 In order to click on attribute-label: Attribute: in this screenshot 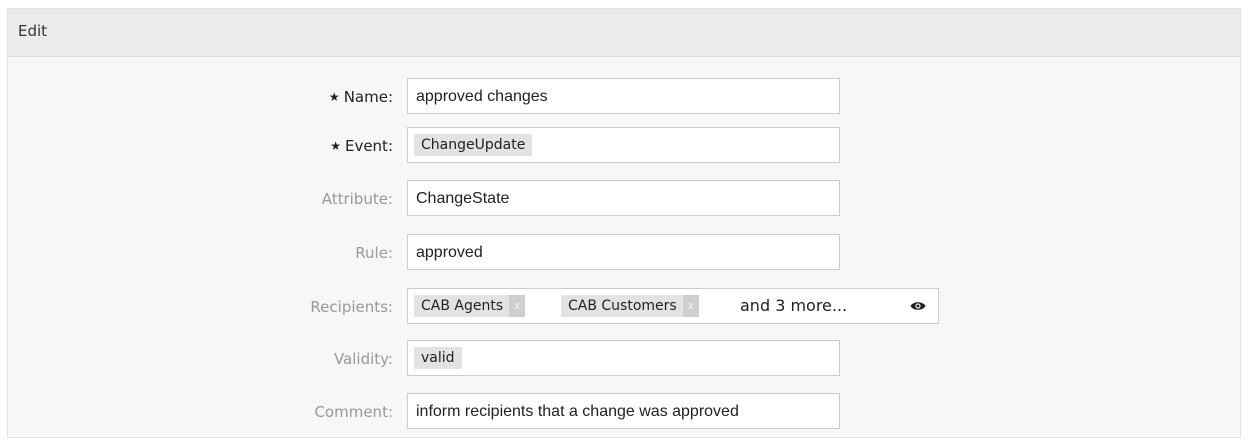, I will do `click(357, 199)`.